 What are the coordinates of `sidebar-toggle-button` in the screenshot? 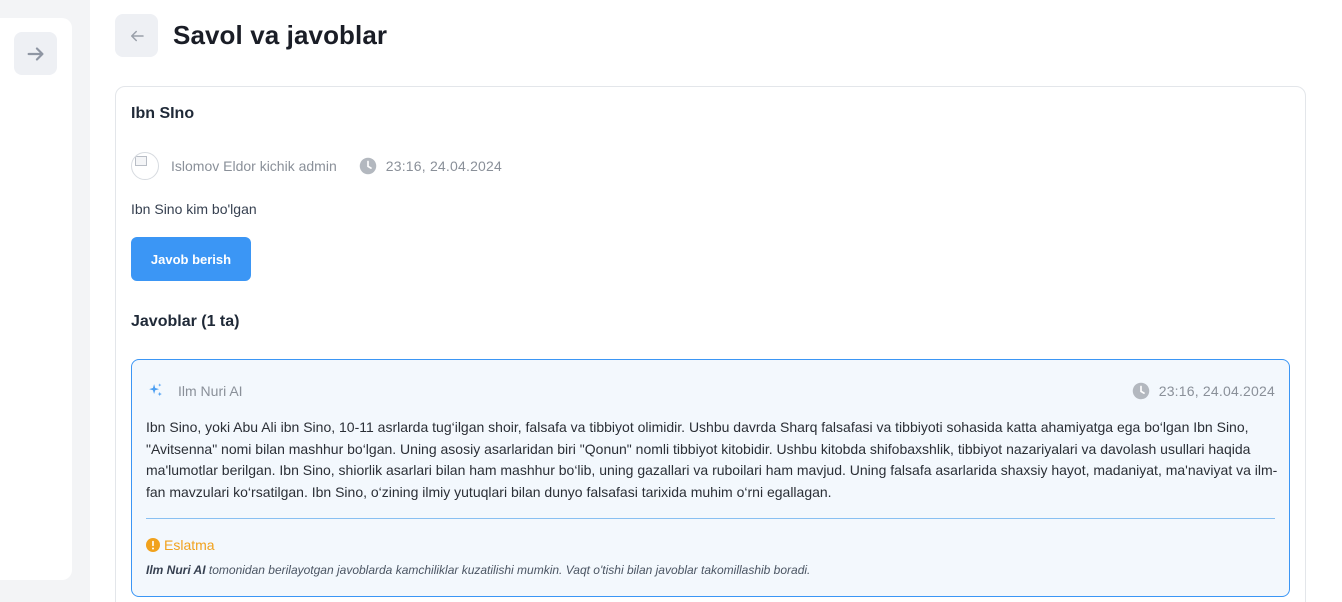 It's located at (35, 53).